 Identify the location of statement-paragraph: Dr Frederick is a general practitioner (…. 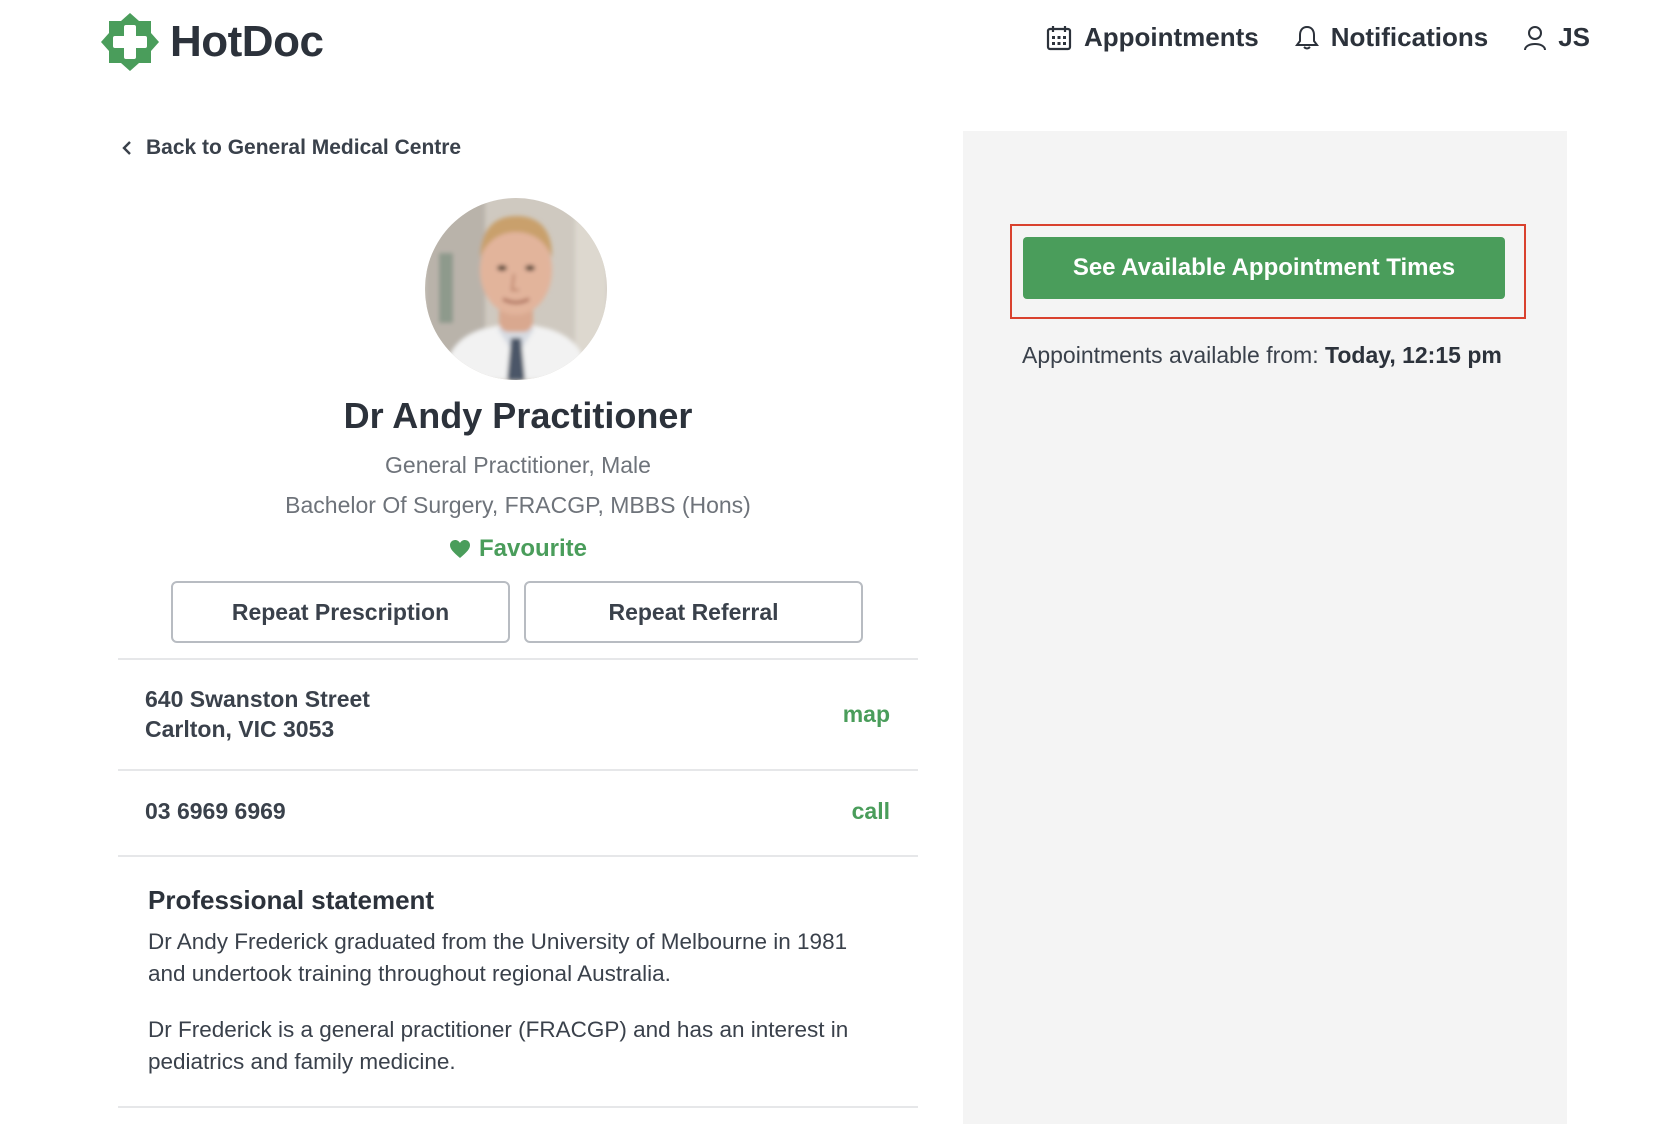
(498, 1045).